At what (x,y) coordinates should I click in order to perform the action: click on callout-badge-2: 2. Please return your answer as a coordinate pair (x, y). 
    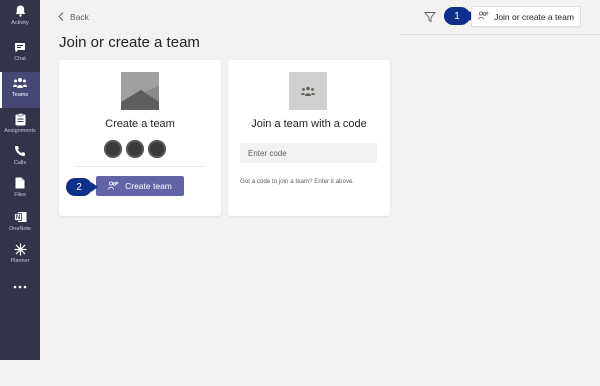
    Looking at the image, I should click on (82, 187).